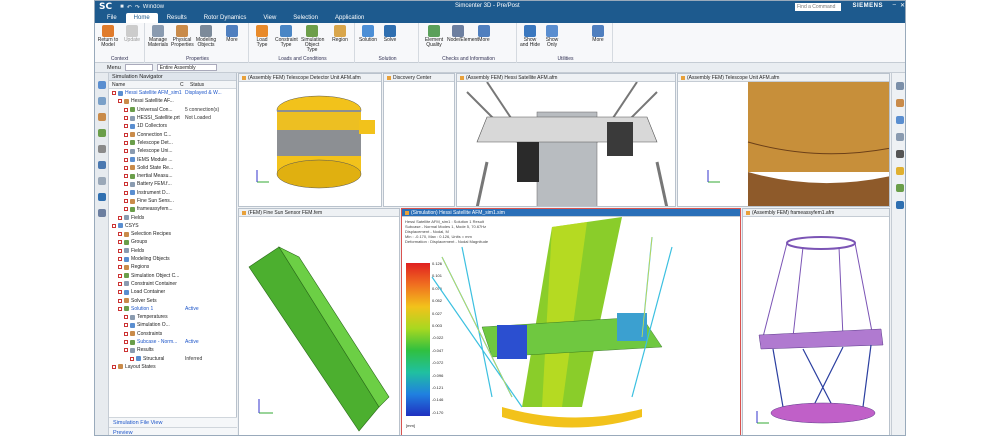 This screenshot has width=1000, height=444. Describe the element at coordinates (172, 292) in the screenshot. I see `tree-row: Load Container` at that location.